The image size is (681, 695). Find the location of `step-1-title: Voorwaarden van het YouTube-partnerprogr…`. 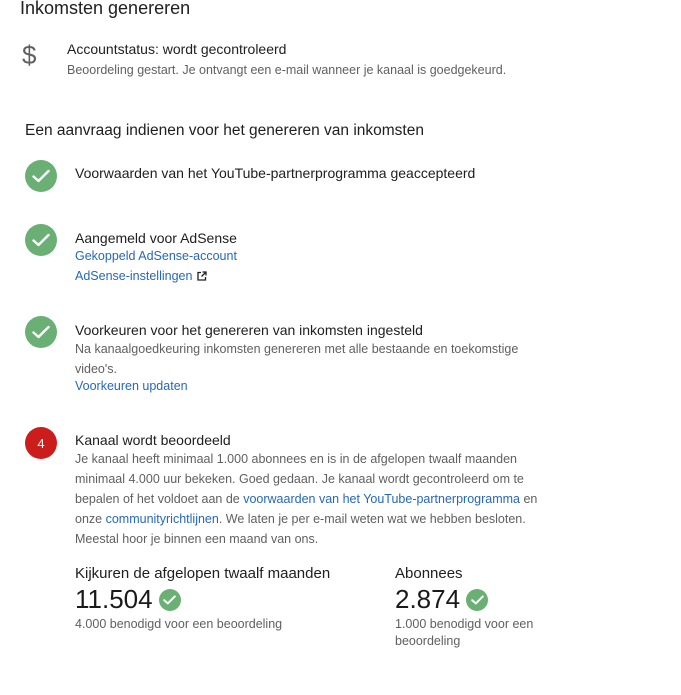

step-1-title: Voorwaarden van het YouTube-partnerprogr… is located at coordinates (275, 173).